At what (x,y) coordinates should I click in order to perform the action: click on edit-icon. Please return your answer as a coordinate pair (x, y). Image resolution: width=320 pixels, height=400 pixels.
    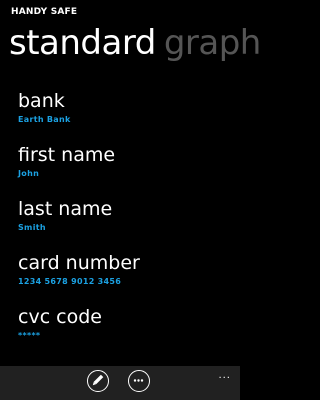
    Looking at the image, I should click on (98, 380).